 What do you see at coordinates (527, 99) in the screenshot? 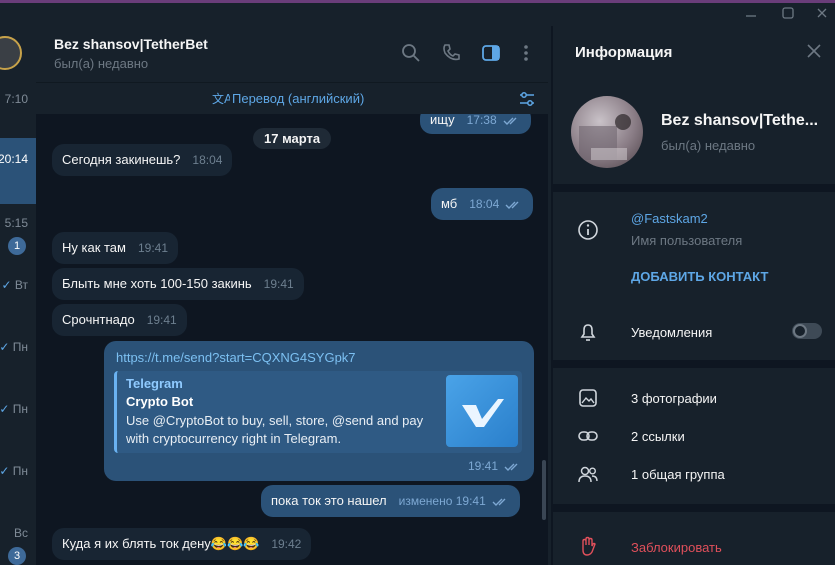
I see `translate-settings-icon` at bounding box center [527, 99].